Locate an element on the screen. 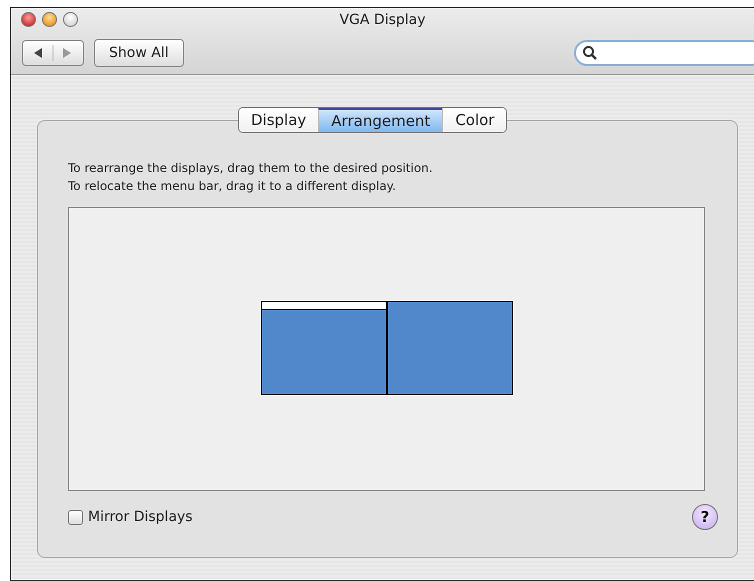 This screenshot has height=581, width=754. tab: Arrangement is located at coordinates (380, 120).